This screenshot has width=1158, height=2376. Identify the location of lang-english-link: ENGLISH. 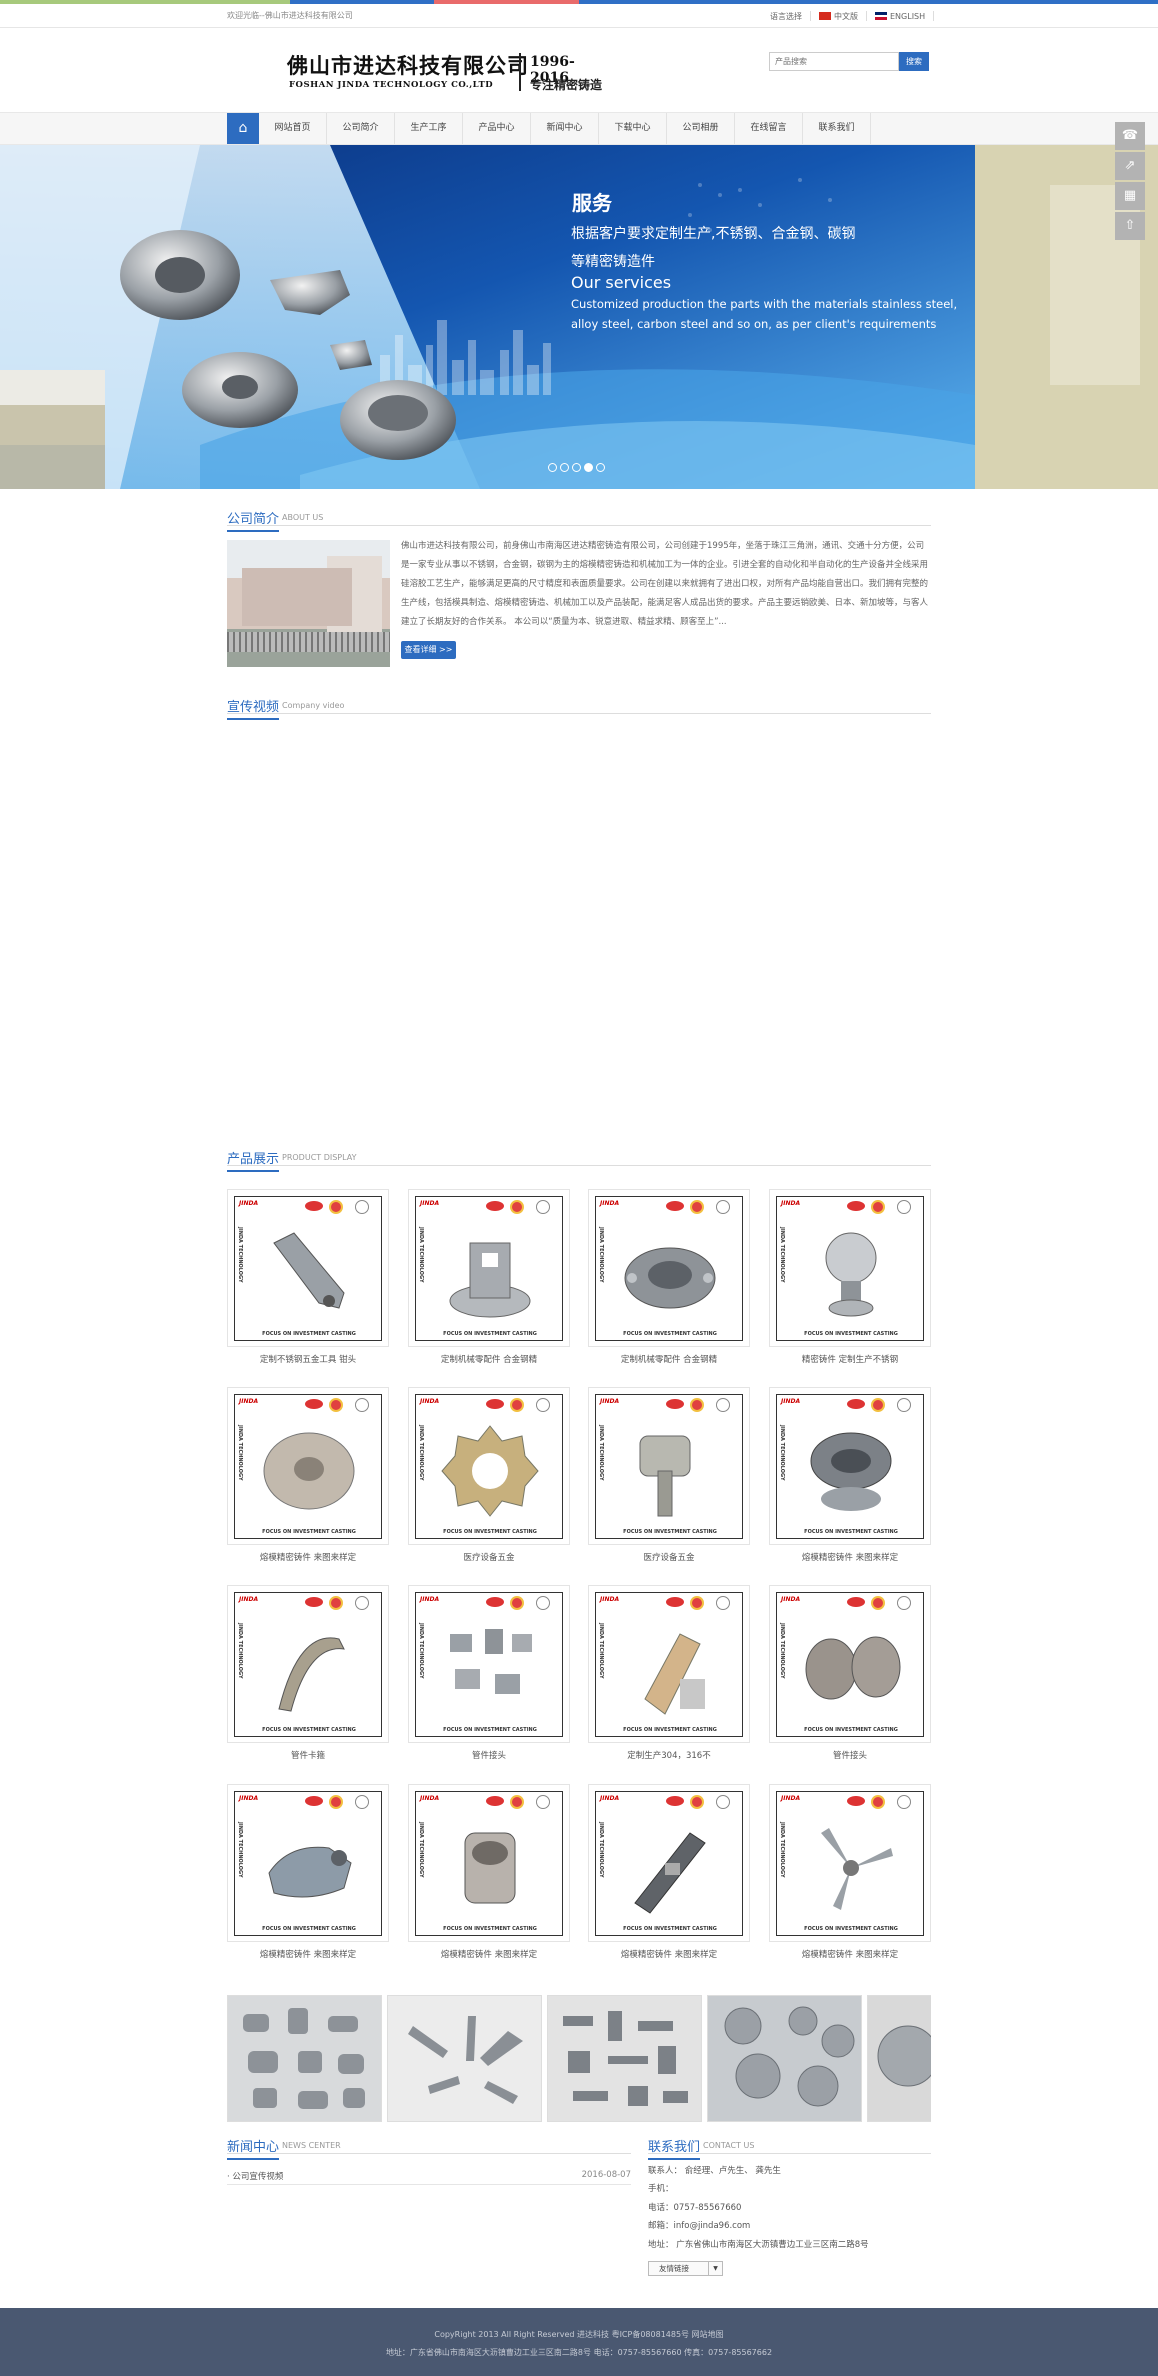
(900, 16).